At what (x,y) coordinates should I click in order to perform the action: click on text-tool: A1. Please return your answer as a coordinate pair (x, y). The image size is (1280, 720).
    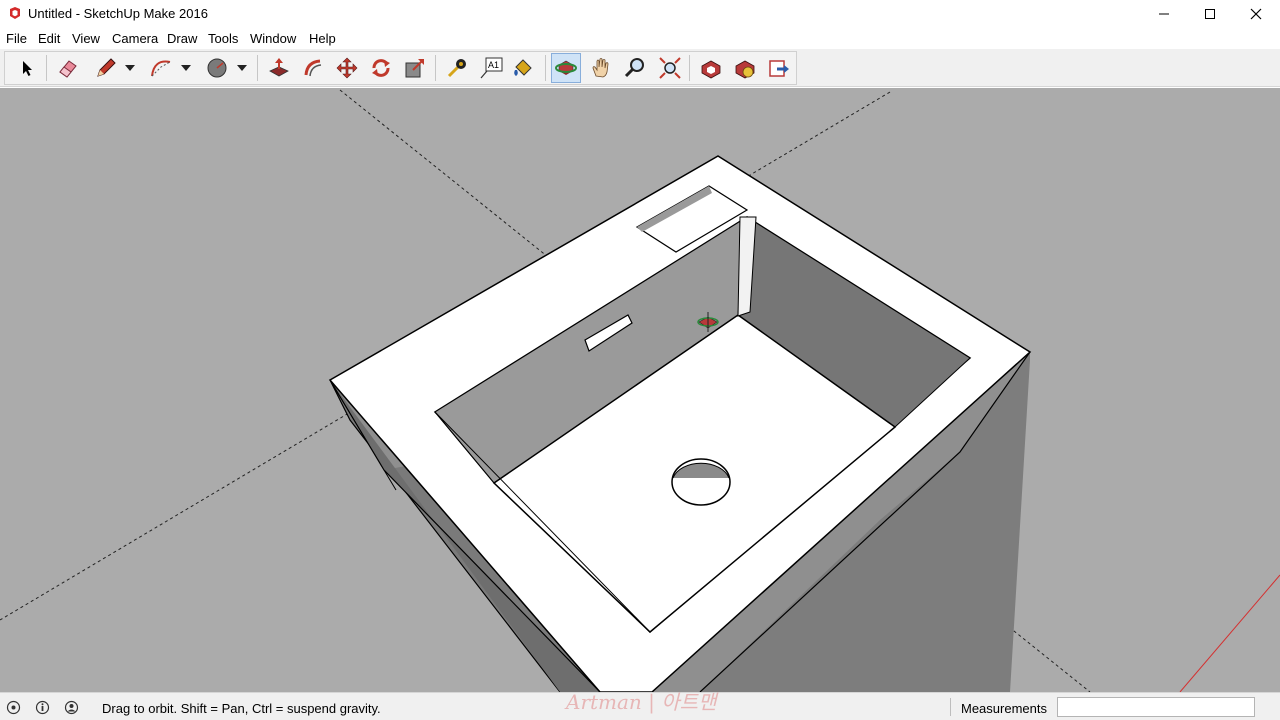
    Looking at the image, I should click on (491, 68).